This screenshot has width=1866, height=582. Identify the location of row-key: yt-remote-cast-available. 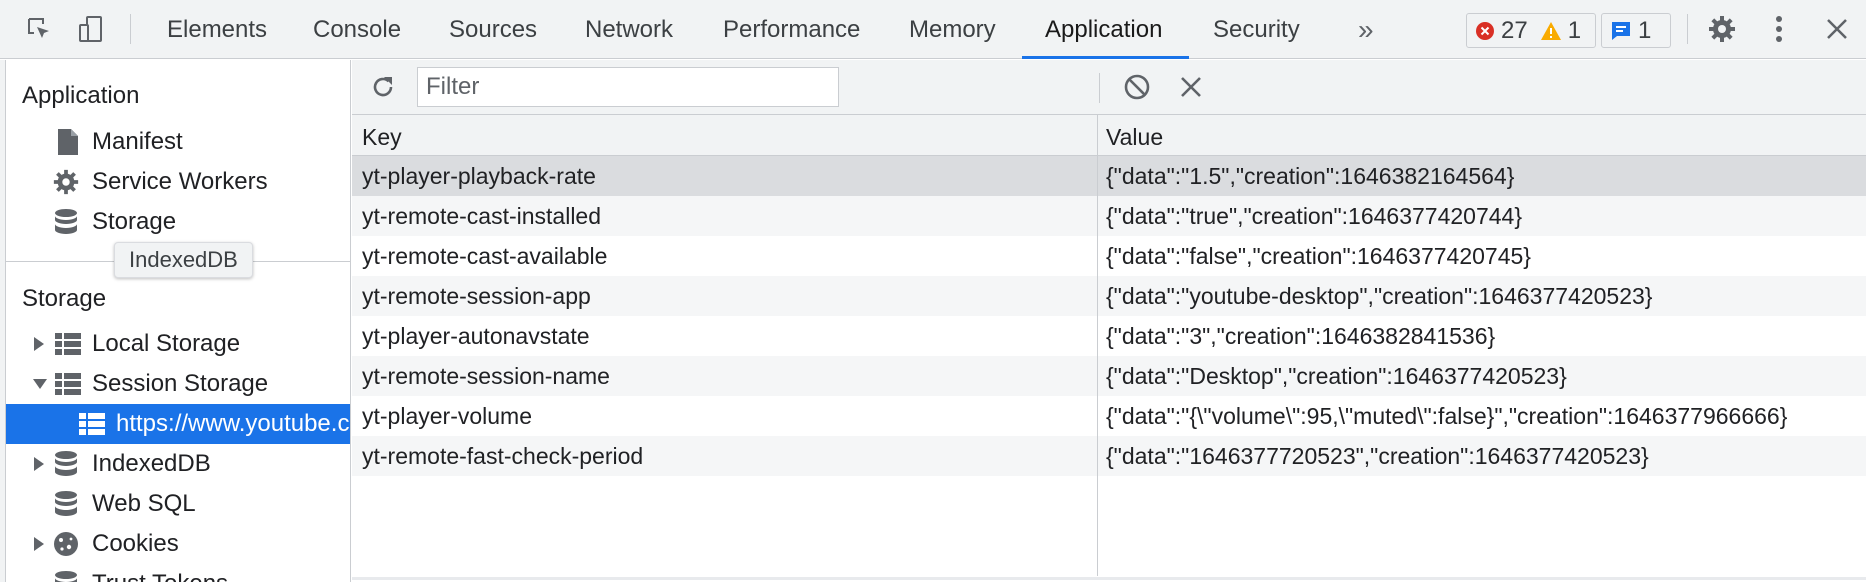
(485, 256).